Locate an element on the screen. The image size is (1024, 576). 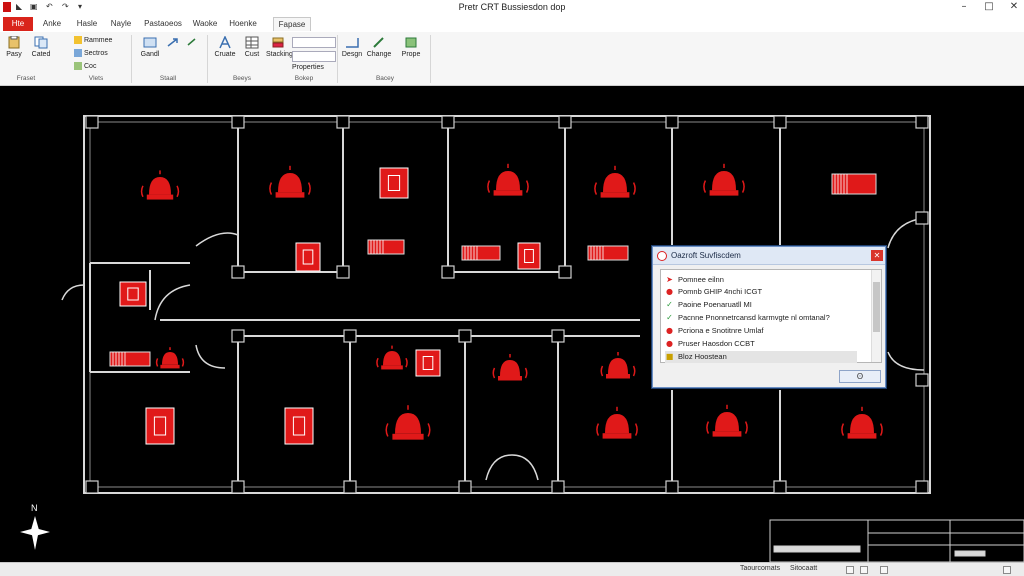
rename-button: Rammee is located at coordinates (93, 40).